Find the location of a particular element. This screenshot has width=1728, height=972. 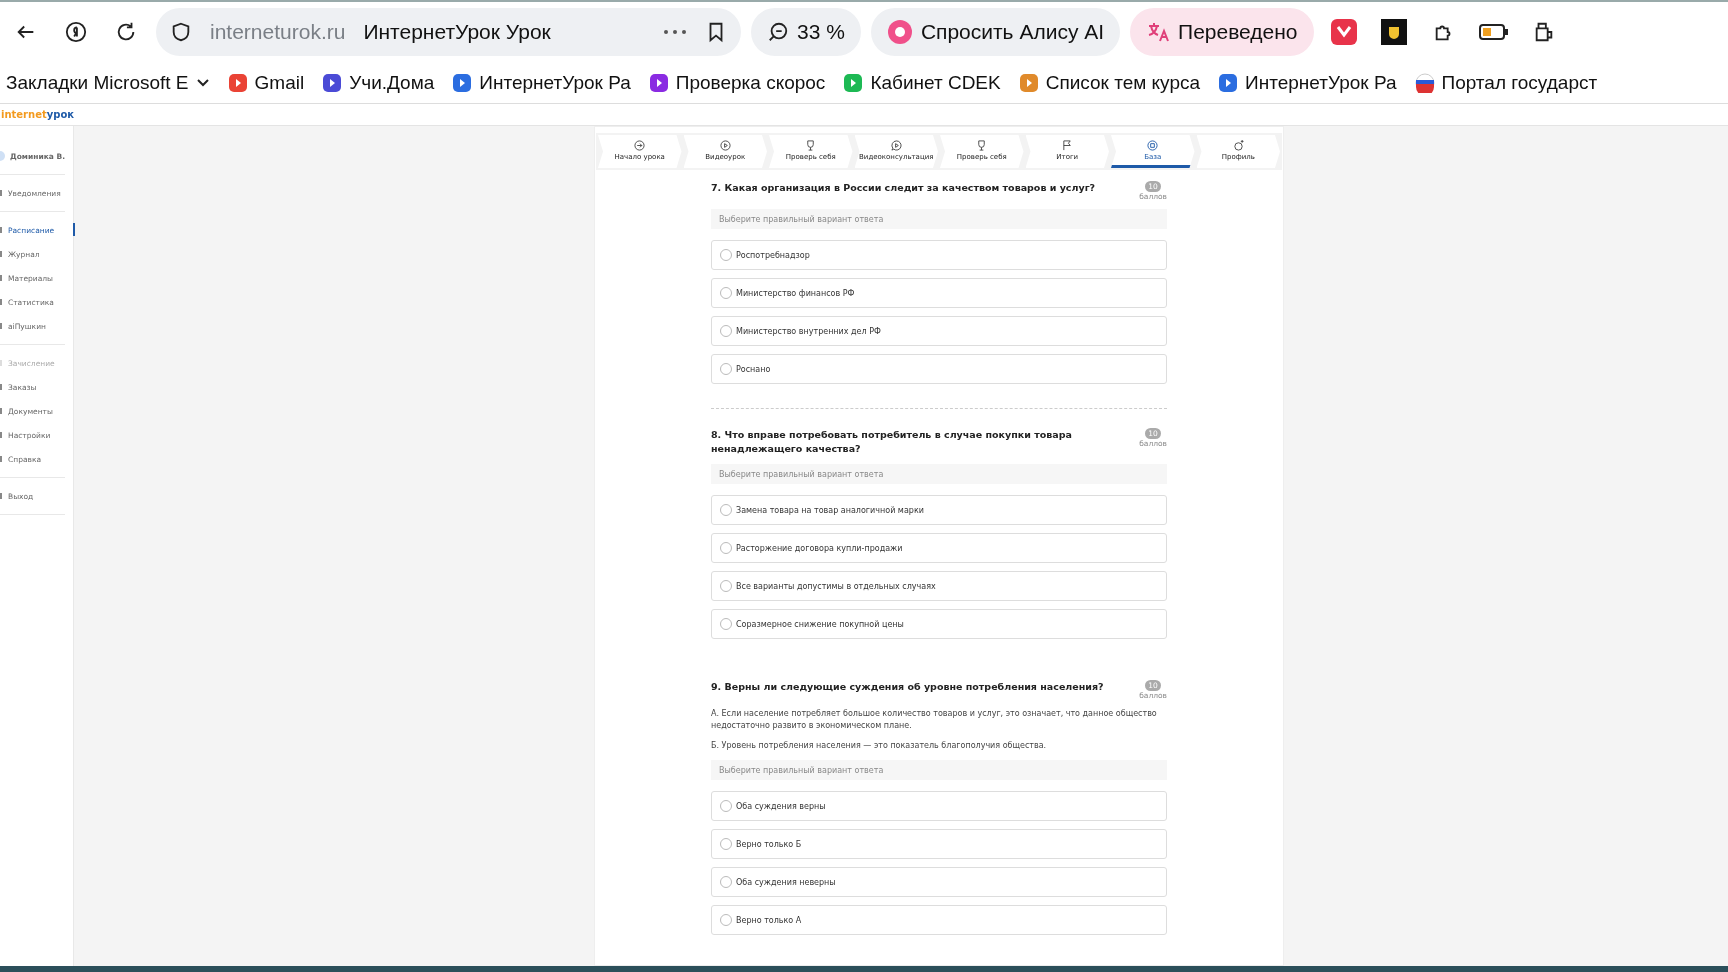

answer-option: Министерство финансов РФ is located at coordinates (939, 293).